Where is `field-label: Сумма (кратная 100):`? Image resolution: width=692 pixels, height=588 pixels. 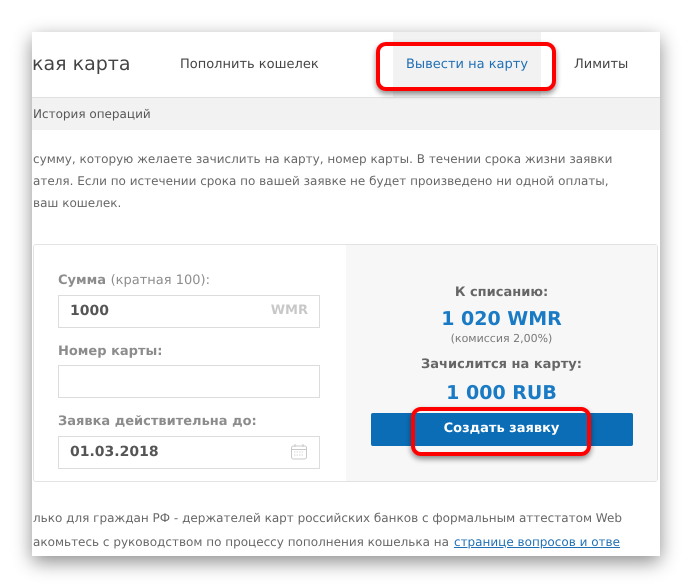 field-label: Сумма (кратная 100): is located at coordinates (134, 281).